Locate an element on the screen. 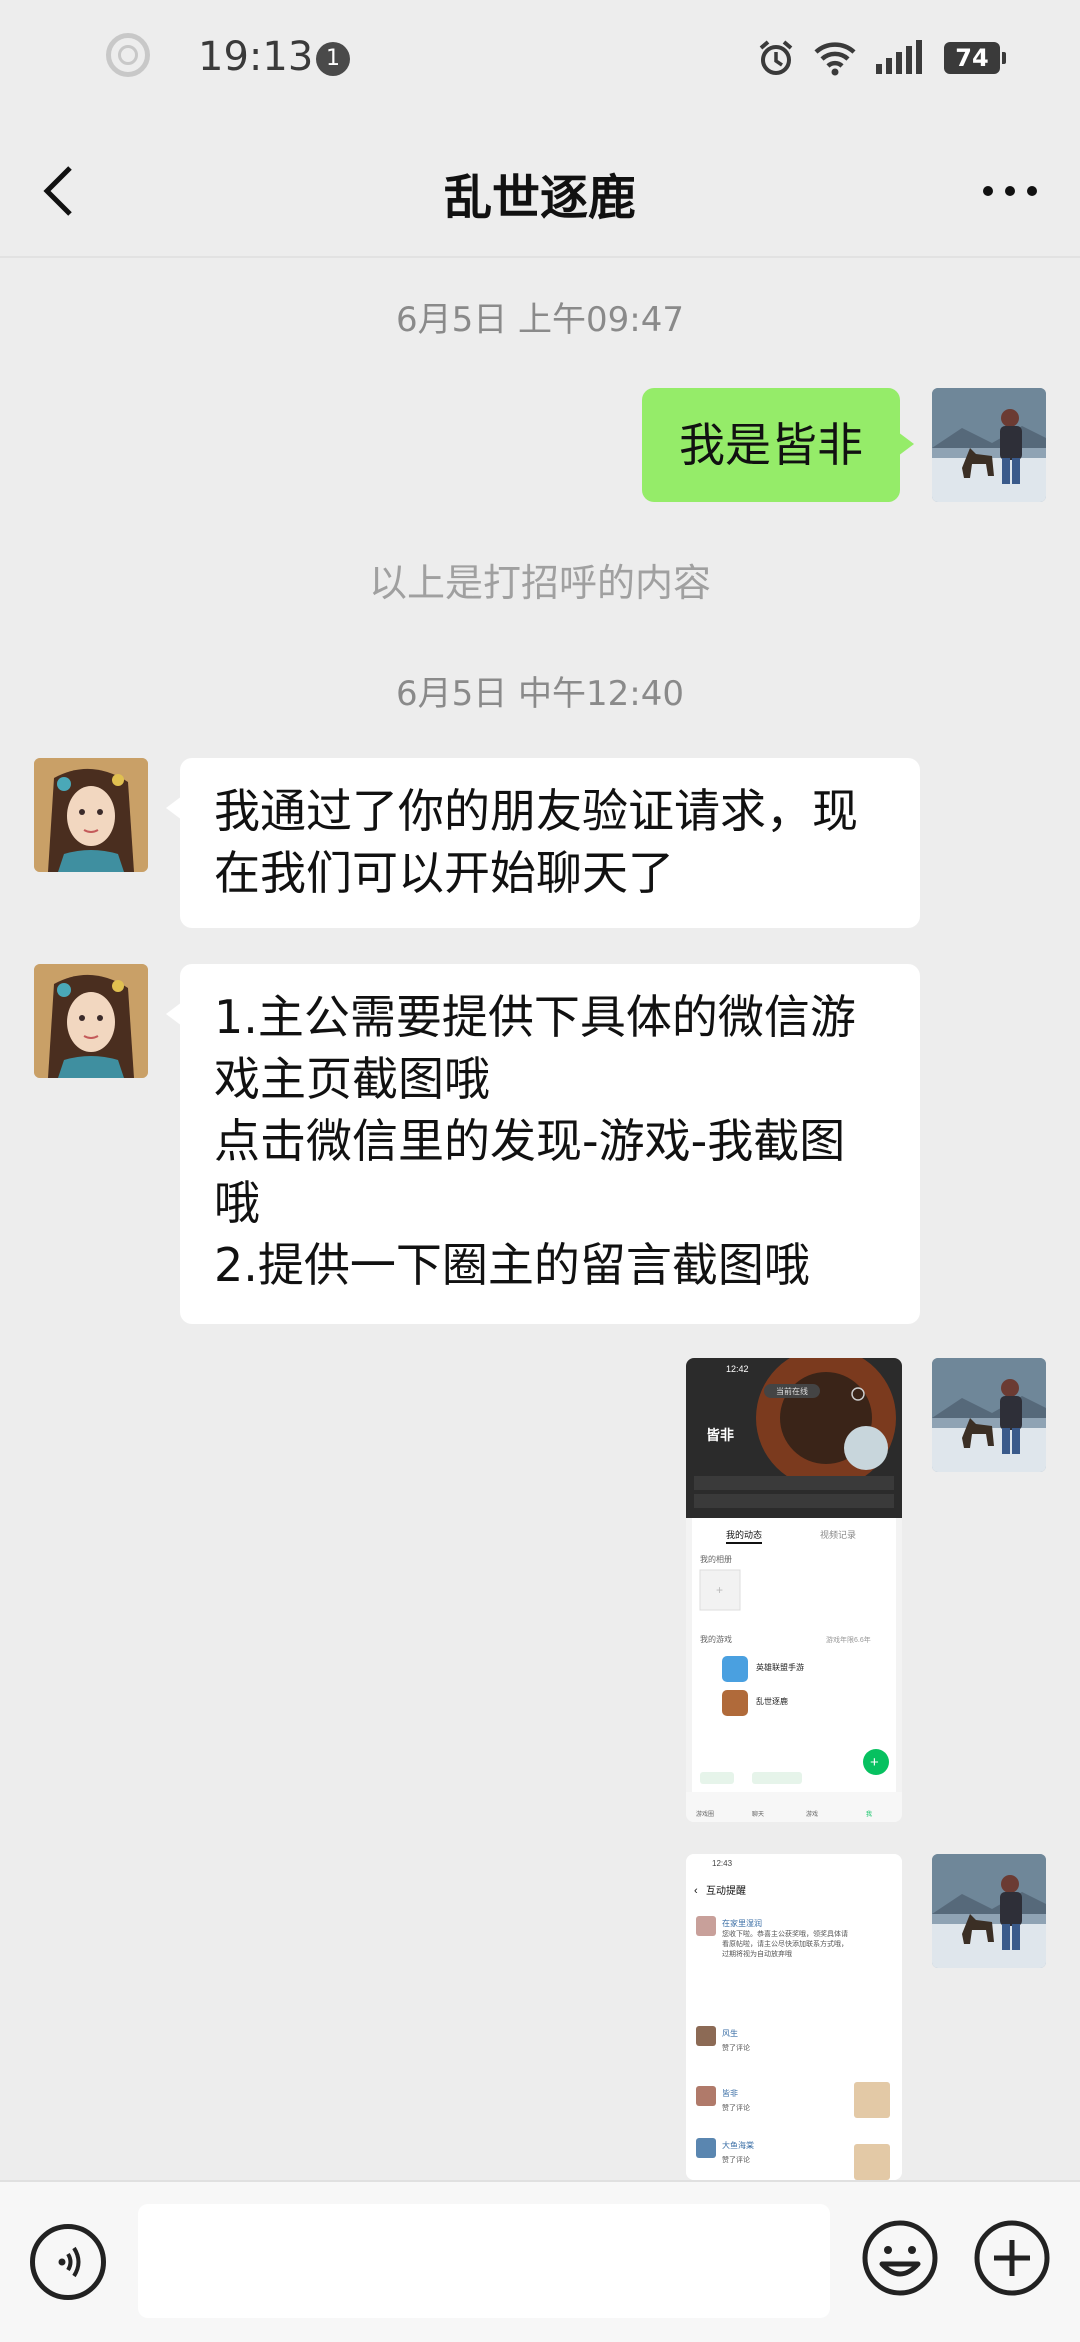 Image resolution: width=1080 pixels, height=2342 pixels. more-functions-button is located at coordinates (1012, 2258).